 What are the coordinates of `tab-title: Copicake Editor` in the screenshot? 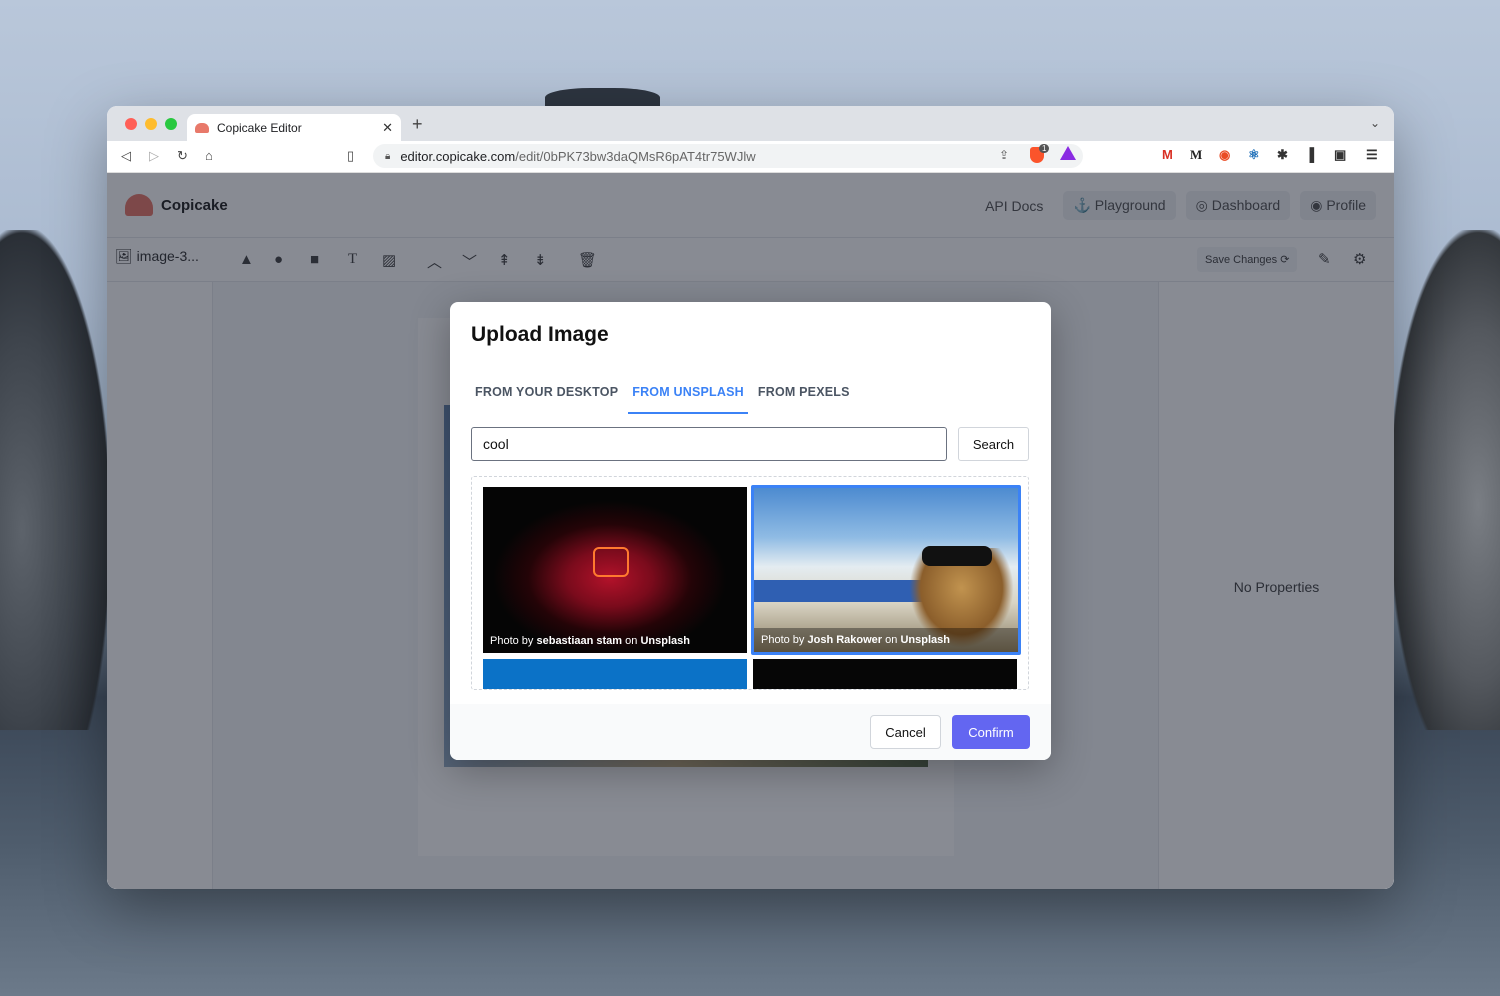 It's located at (259, 127).